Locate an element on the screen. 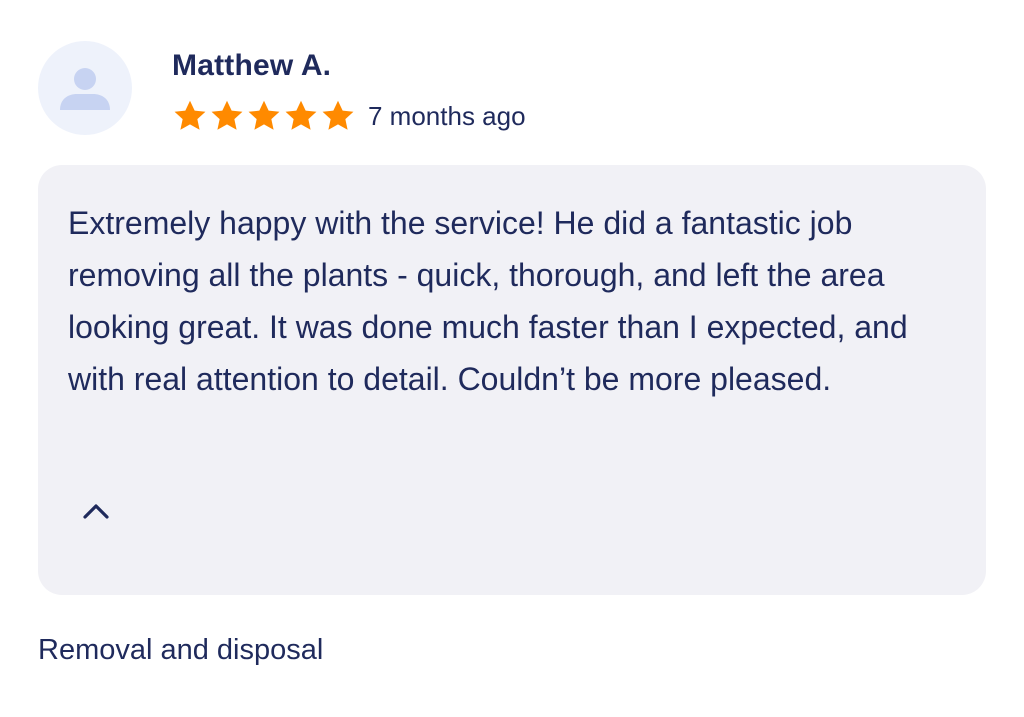  user-silhouette-icon is located at coordinates (85, 89).